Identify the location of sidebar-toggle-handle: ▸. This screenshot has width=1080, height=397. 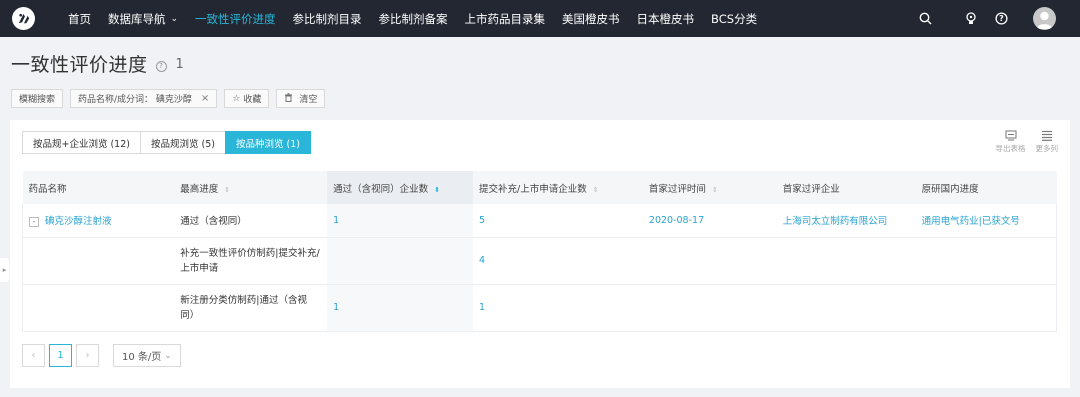
(4, 270).